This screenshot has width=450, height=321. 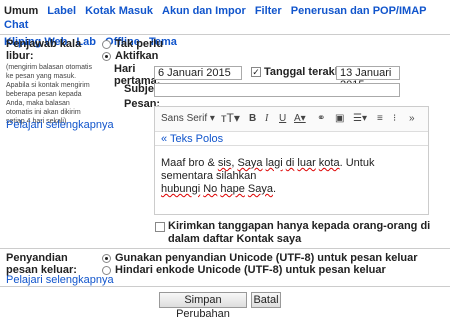 I want to click on cancel-button: Batal, so click(x=266, y=300).